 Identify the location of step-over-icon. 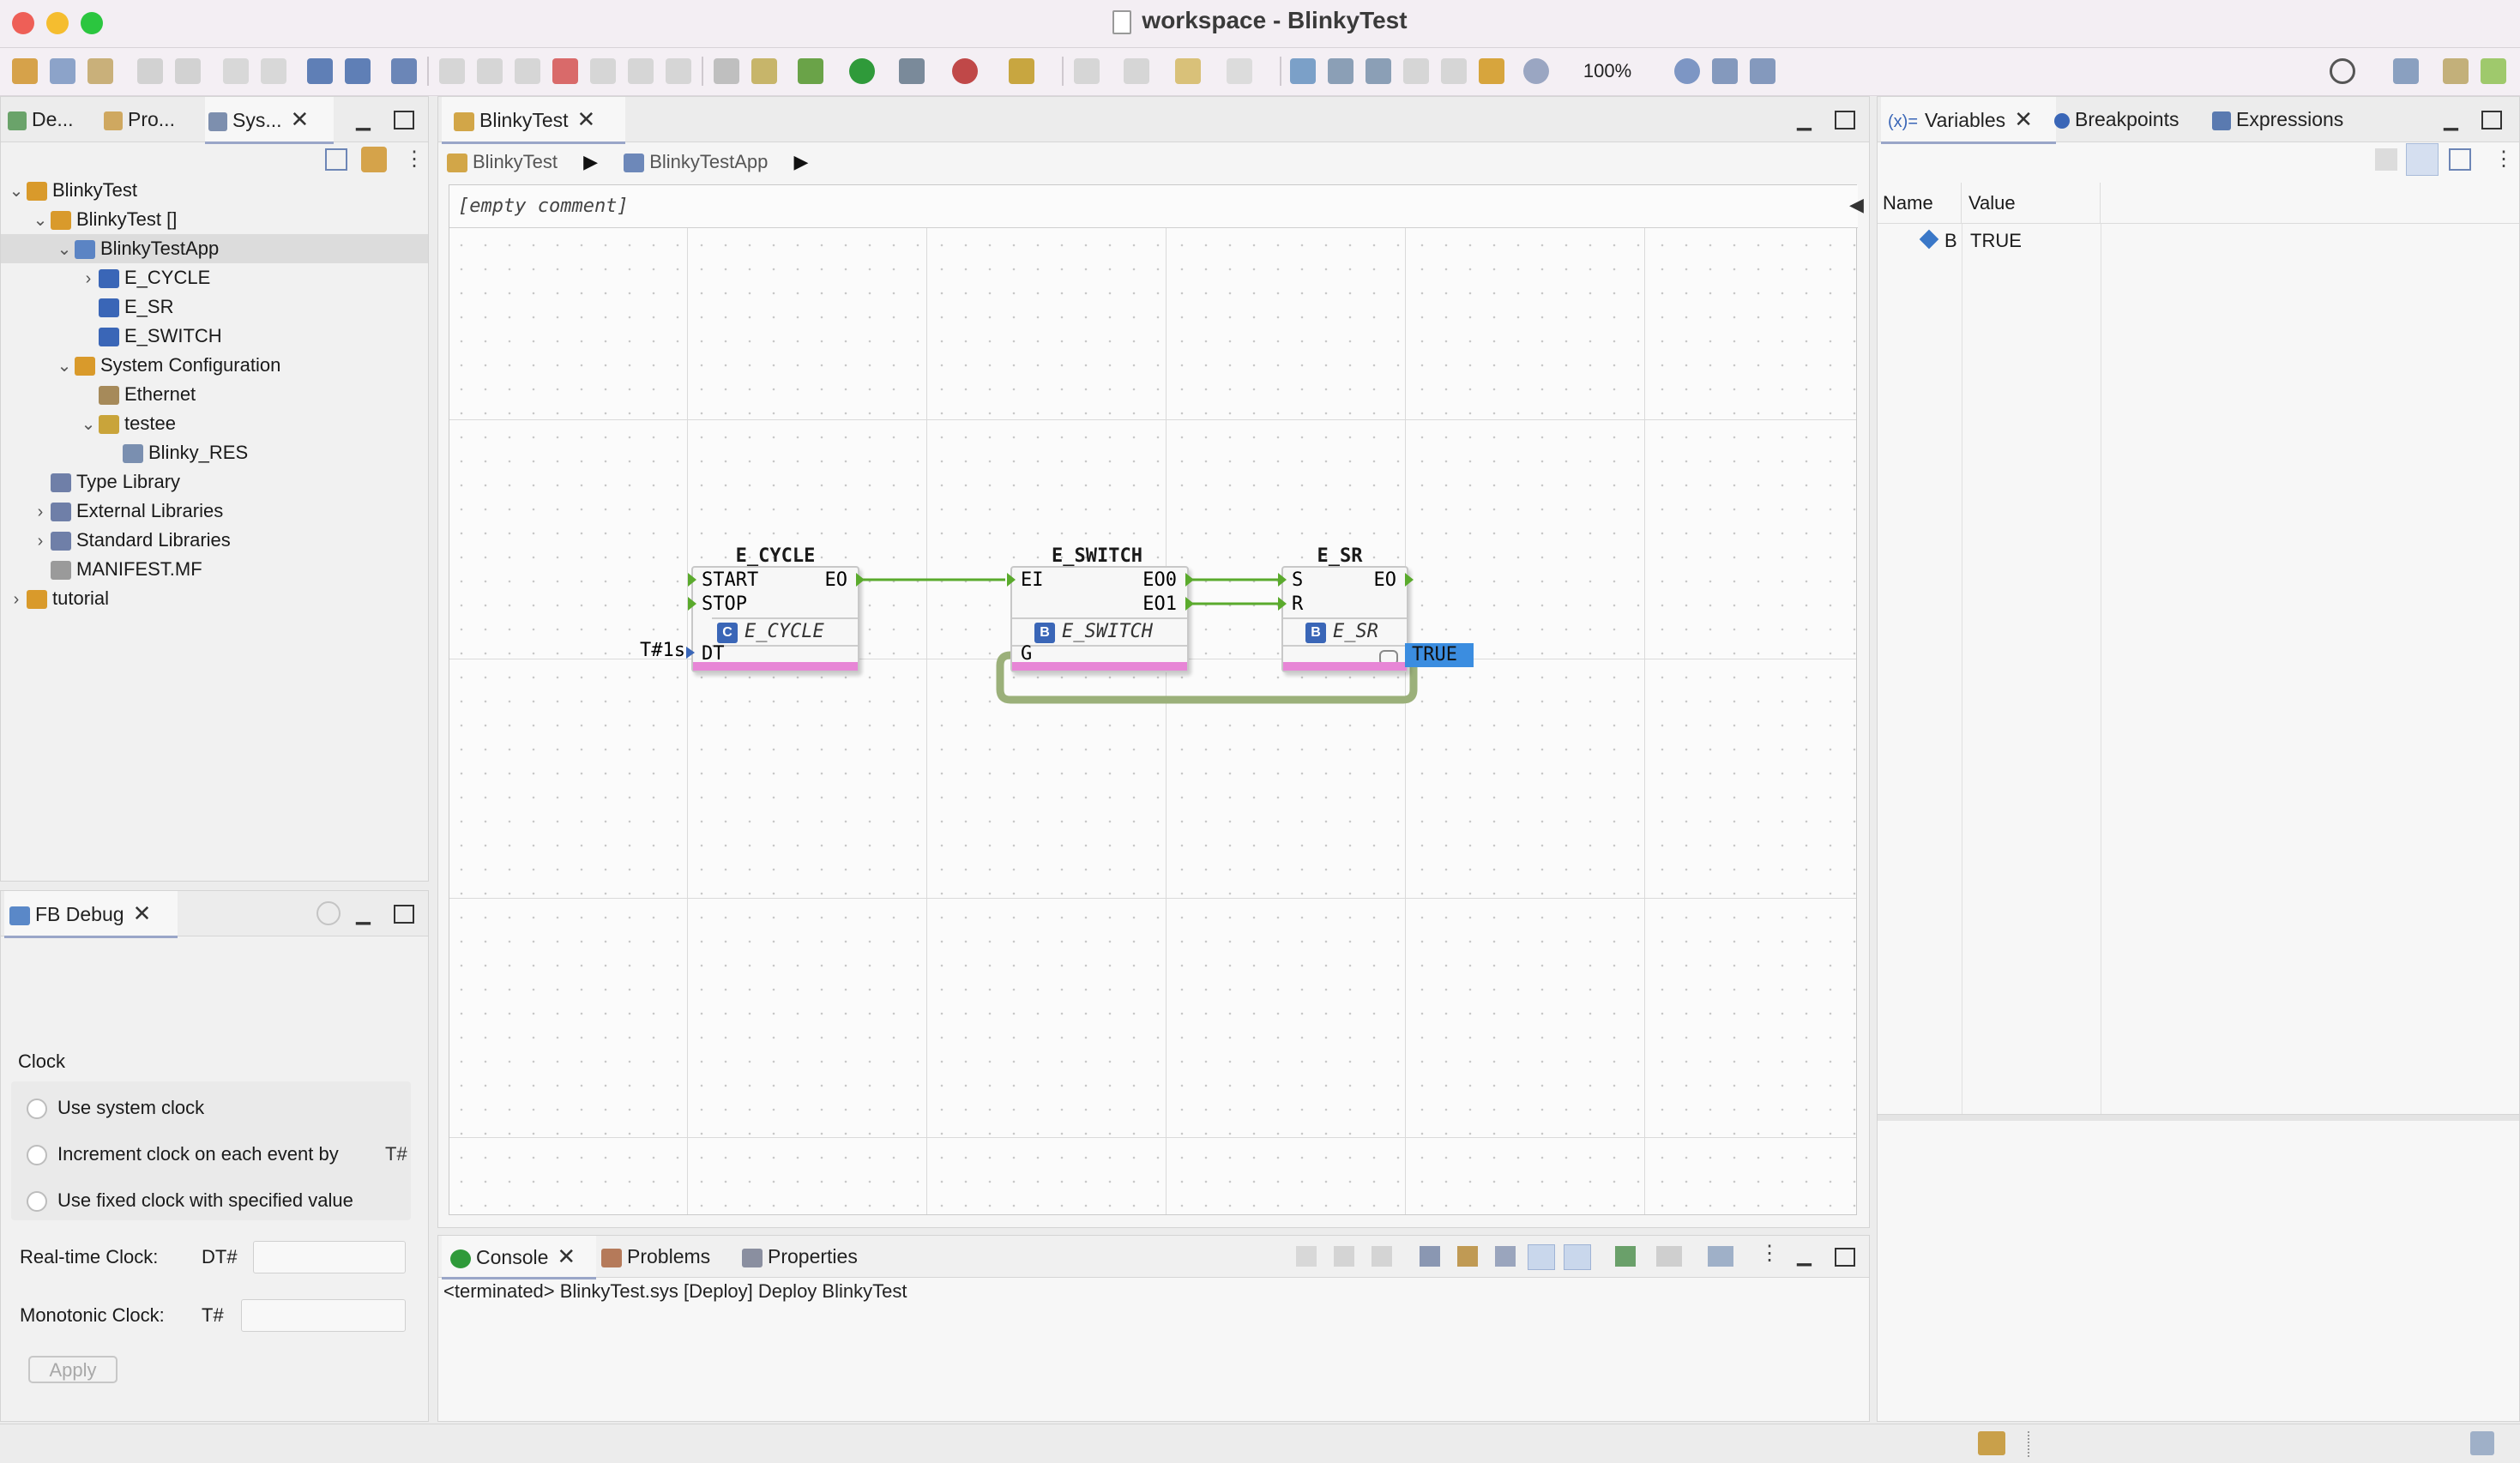
(641, 71).